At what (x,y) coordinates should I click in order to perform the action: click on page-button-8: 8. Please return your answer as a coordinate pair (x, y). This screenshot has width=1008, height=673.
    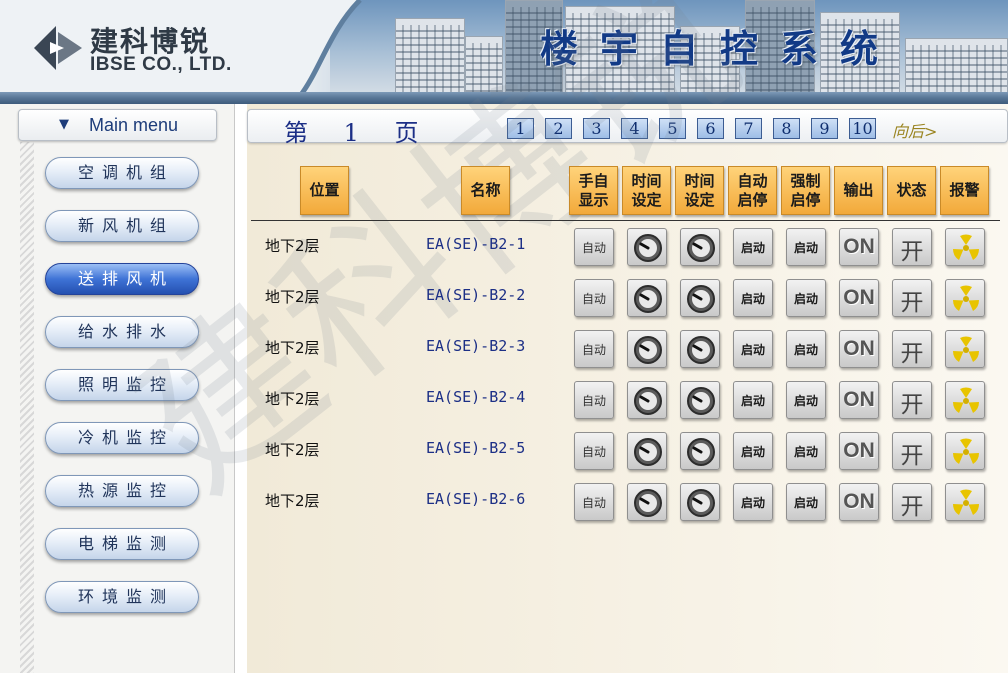
    Looking at the image, I should click on (786, 128).